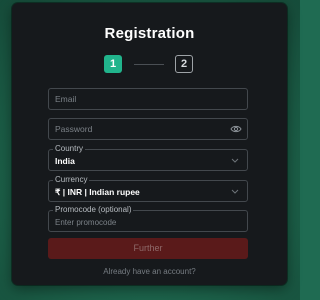  I want to click on login-link: Already have an account?, so click(149, 271).